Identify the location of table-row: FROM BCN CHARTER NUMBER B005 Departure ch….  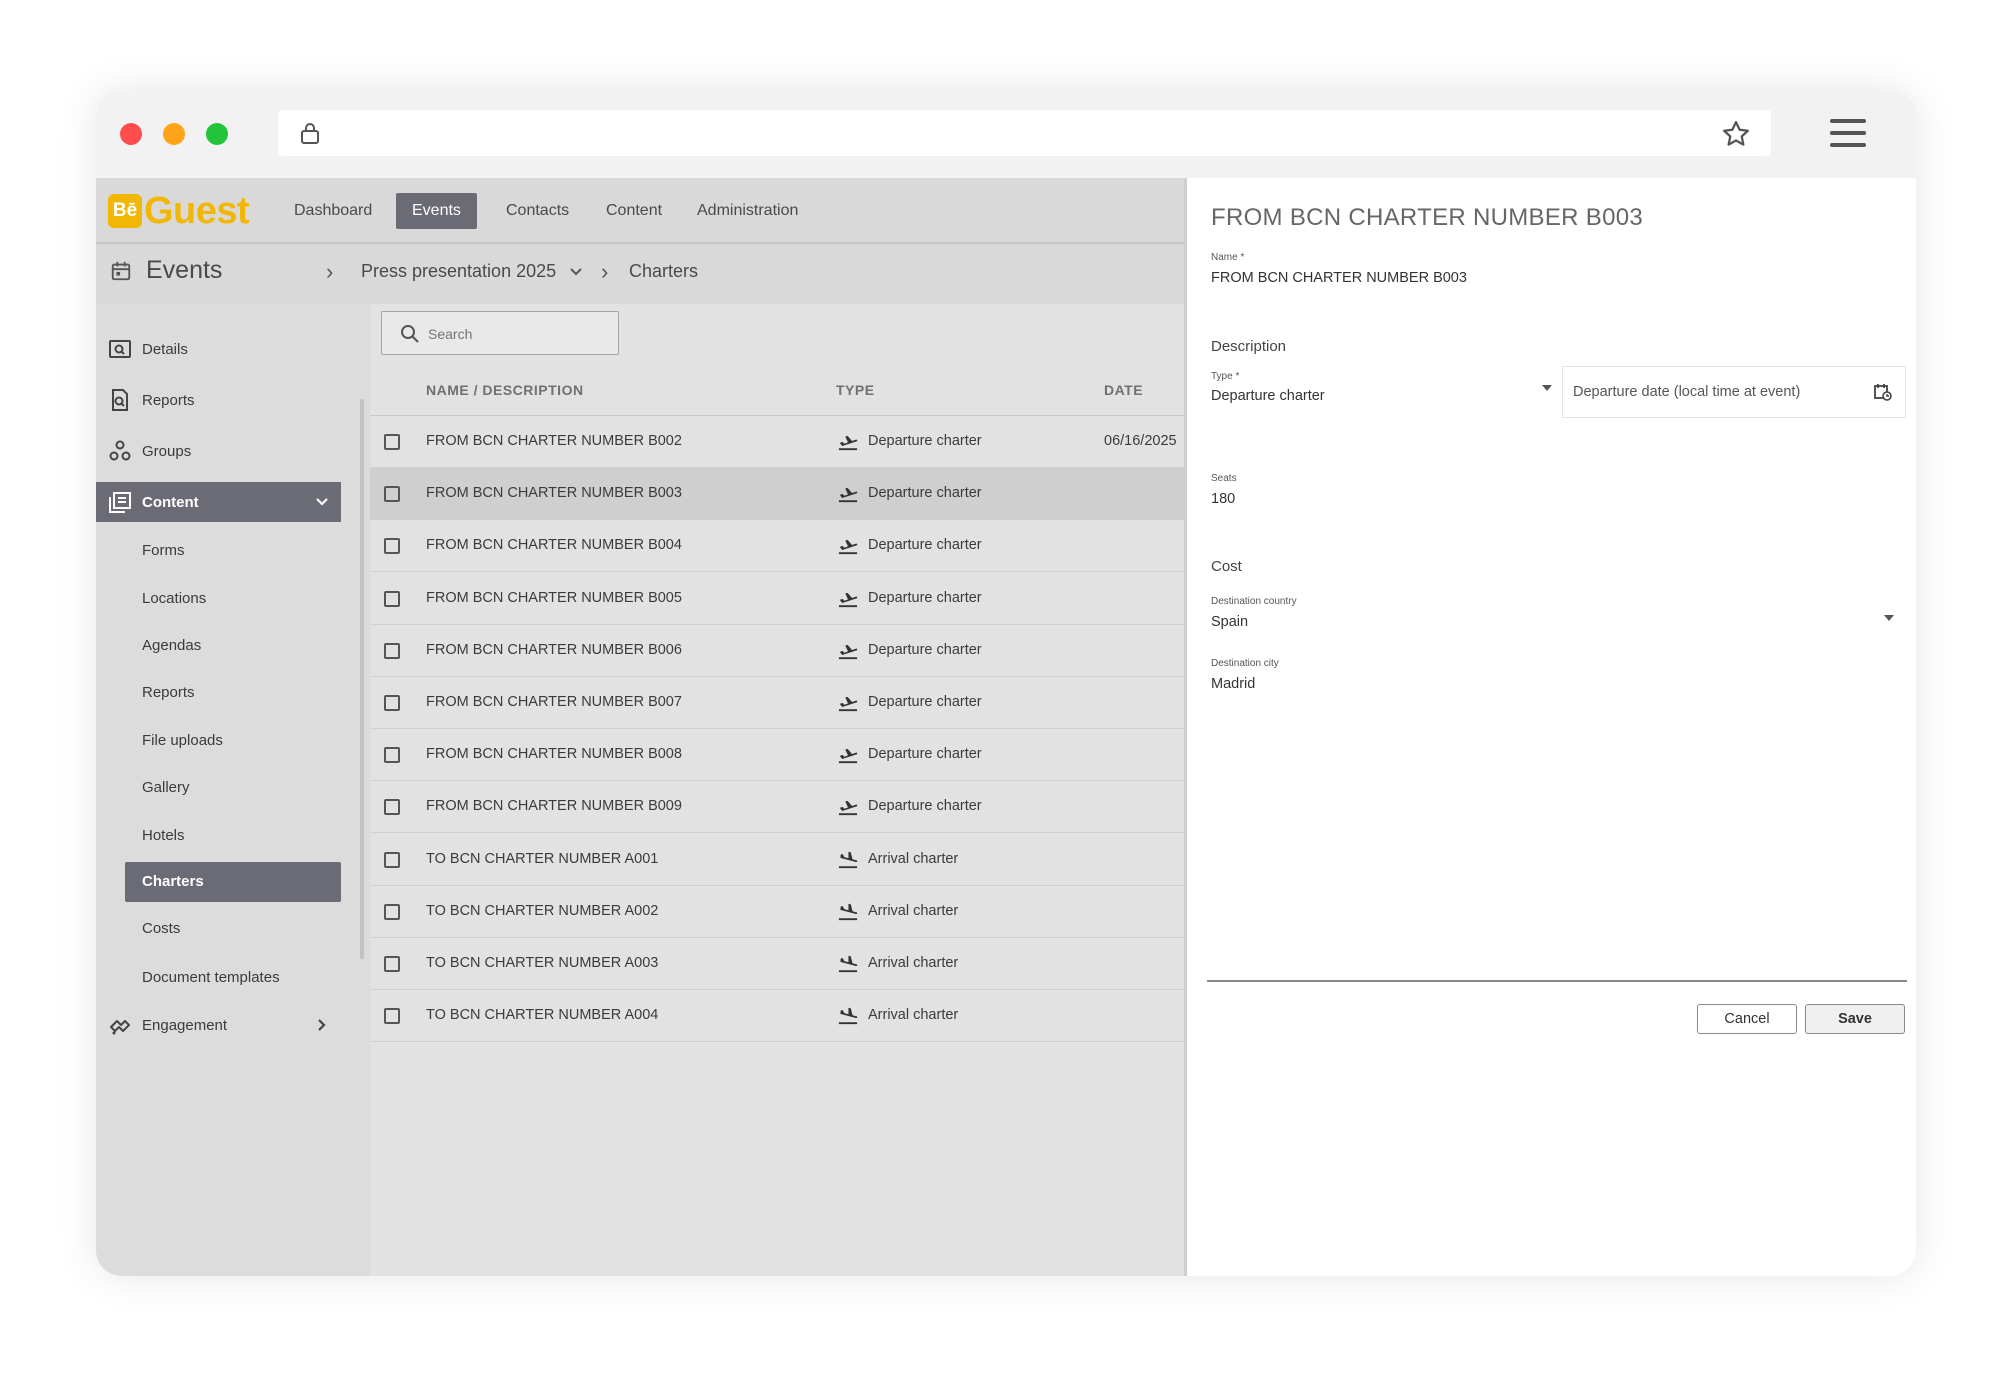
(777, 599).